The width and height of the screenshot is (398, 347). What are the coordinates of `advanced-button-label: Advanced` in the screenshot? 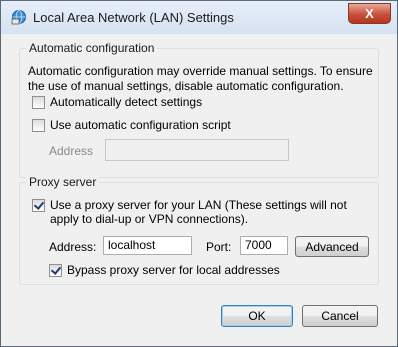 It's located at (332, 246).